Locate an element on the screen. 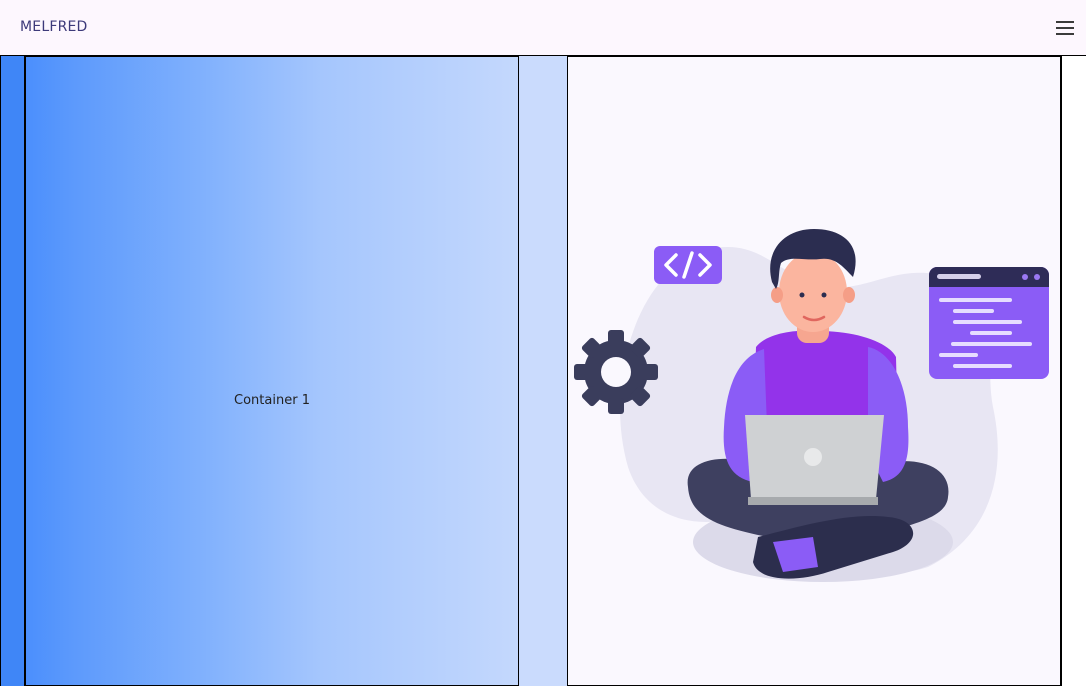  gear-icon is located at coordinates (616, 372).